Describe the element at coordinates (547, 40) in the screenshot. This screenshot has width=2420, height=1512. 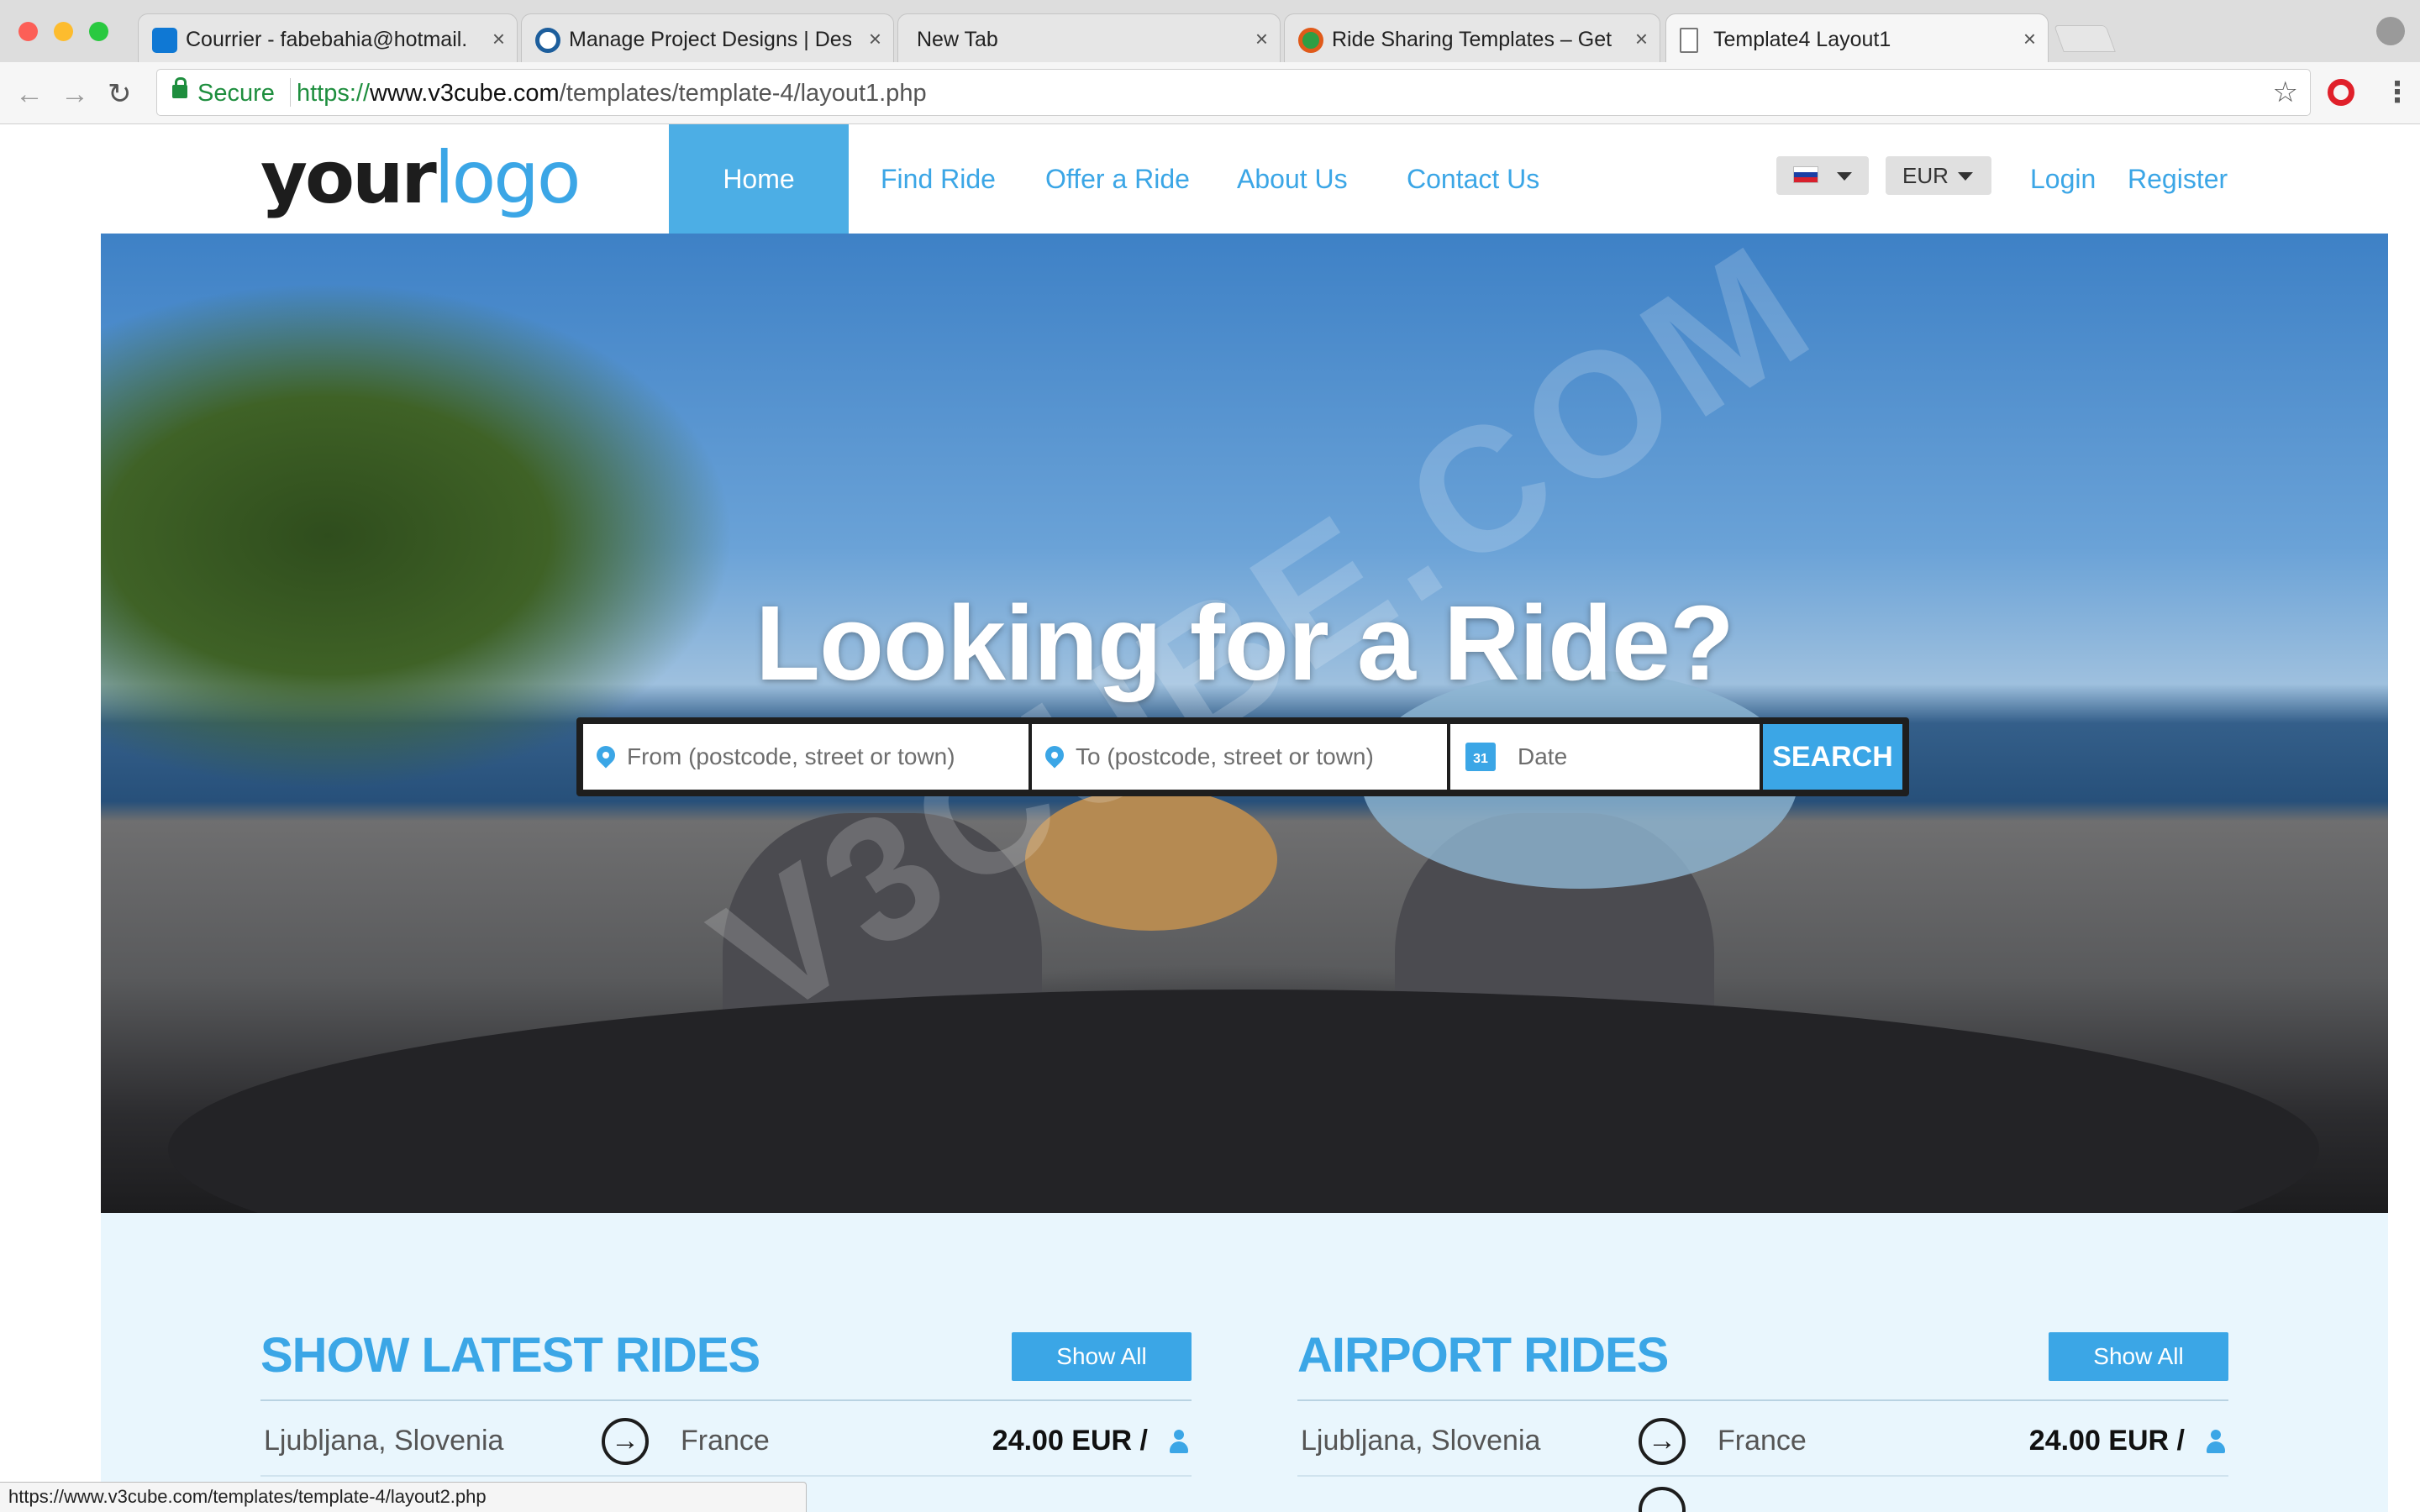
I see `designs-site-icon` at that location.